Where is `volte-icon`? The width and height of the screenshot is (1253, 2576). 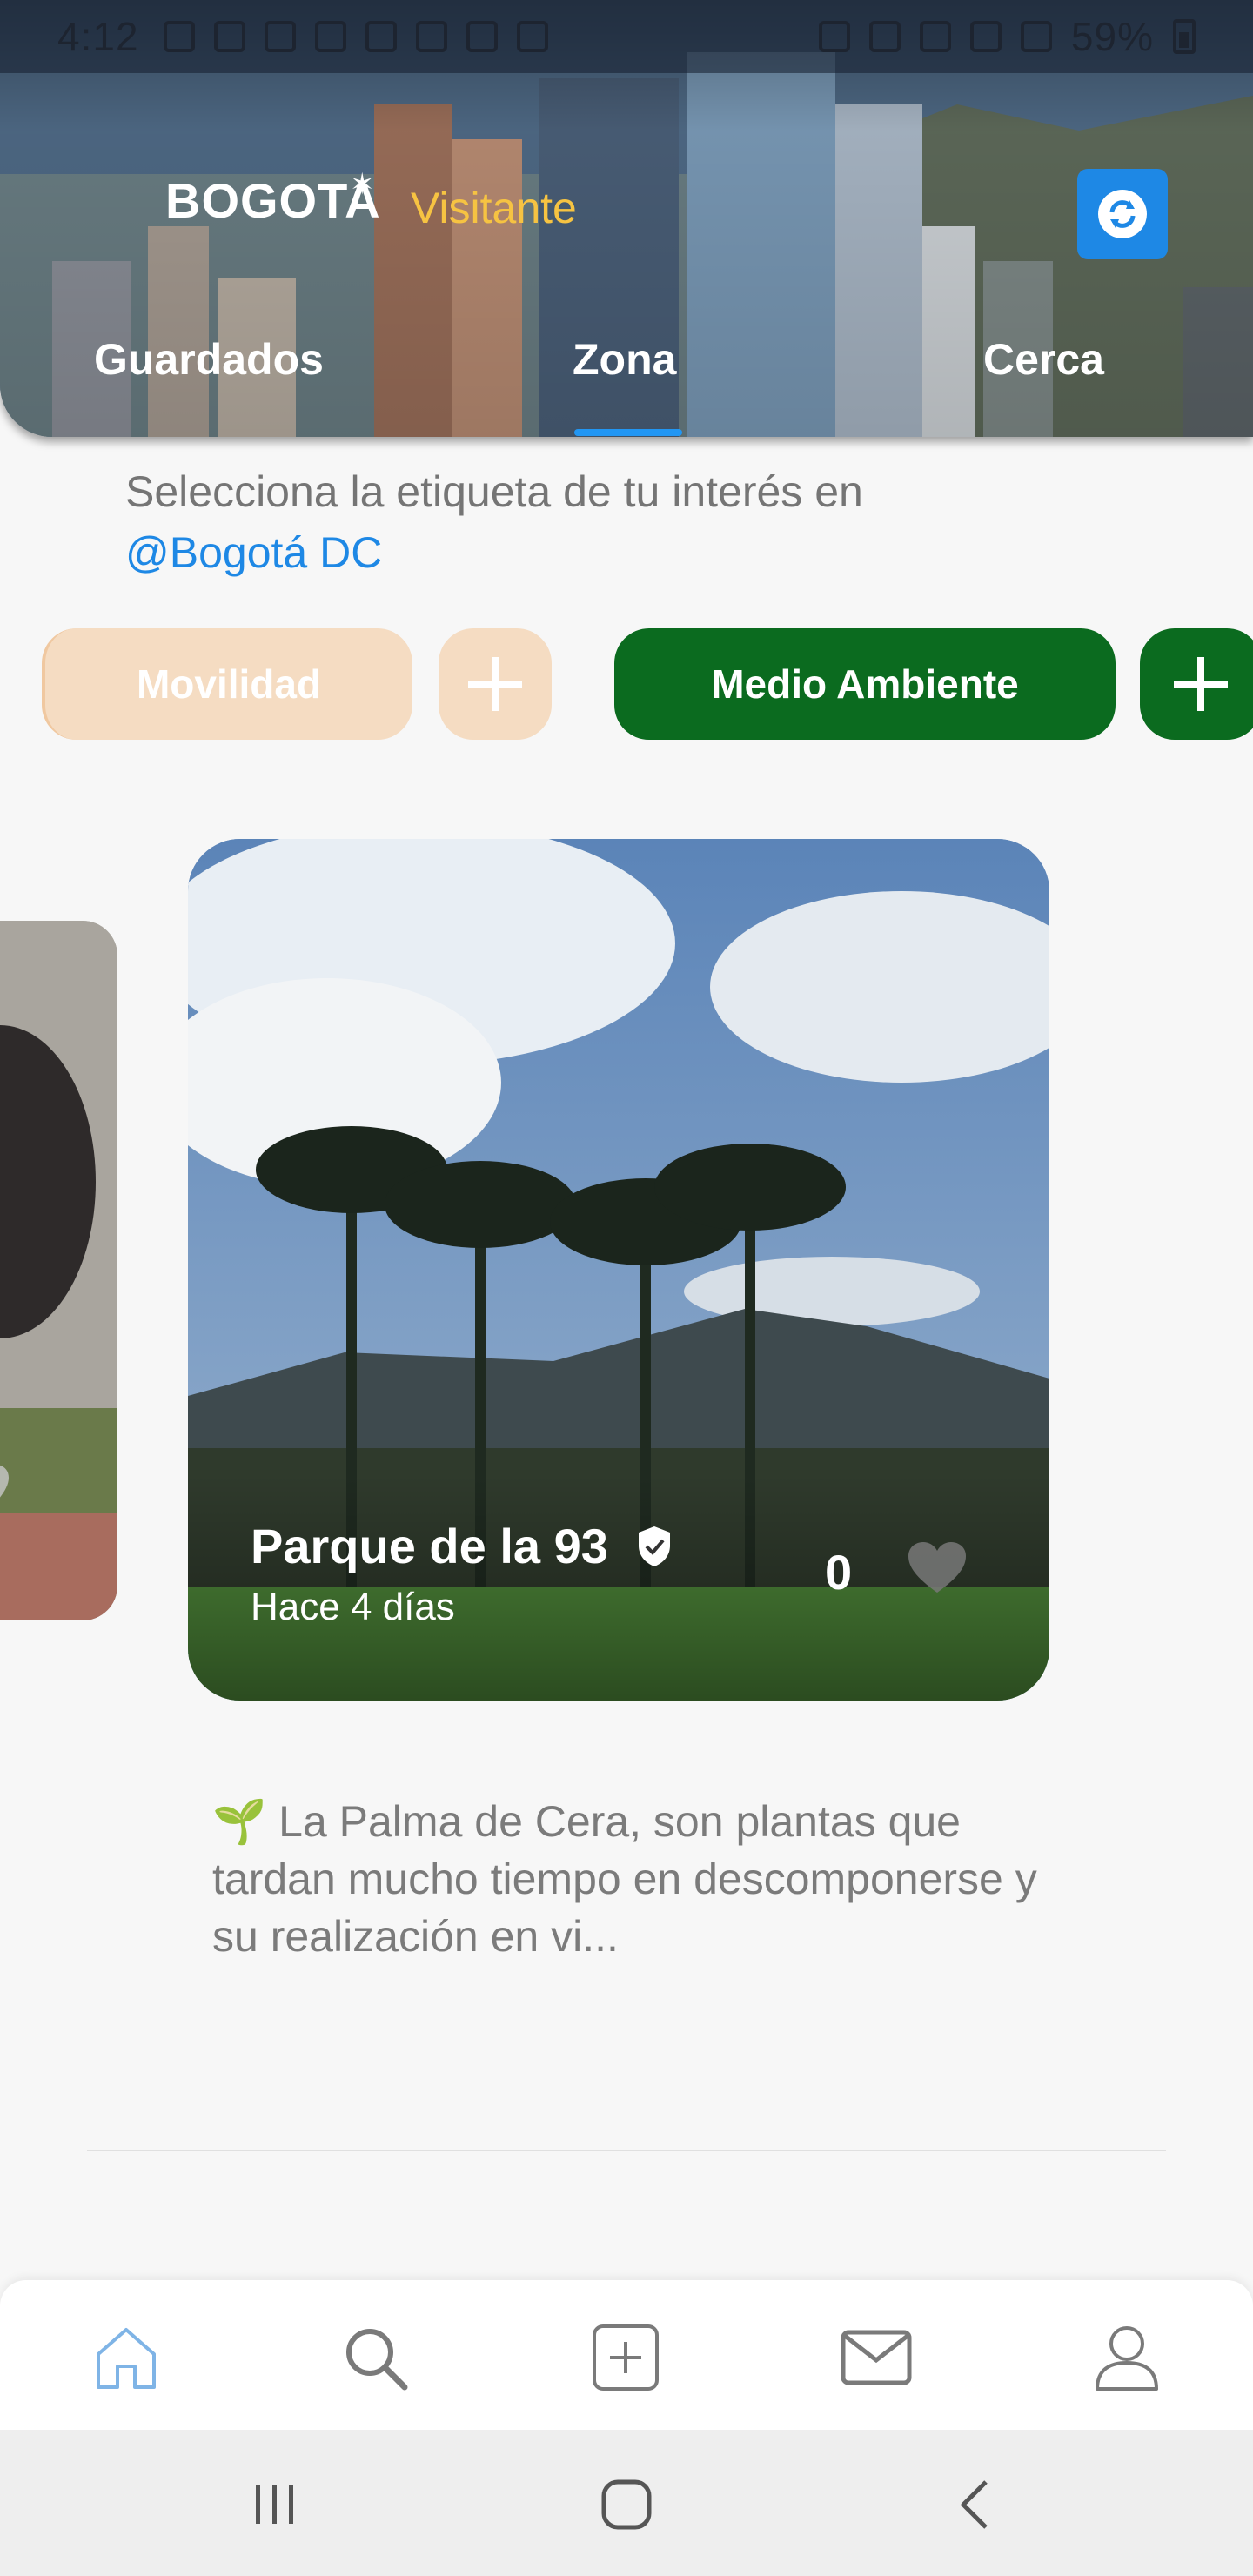 volte-icon is located at coordinates (986, 37).